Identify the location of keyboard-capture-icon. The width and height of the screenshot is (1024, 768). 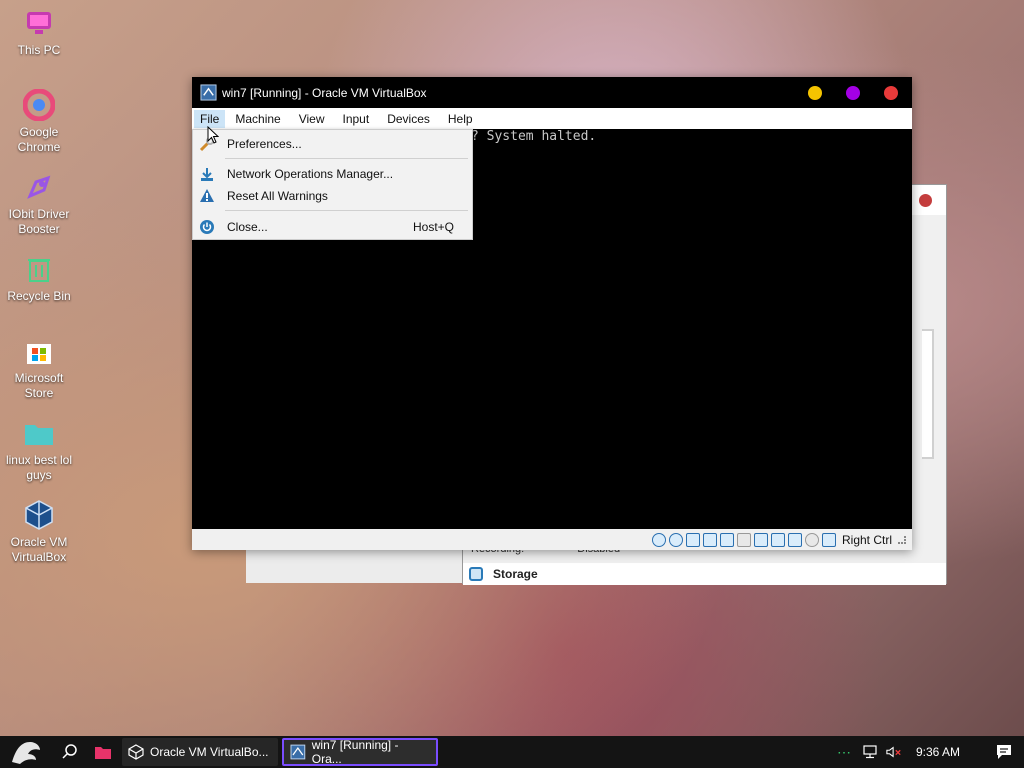
(828, 539).